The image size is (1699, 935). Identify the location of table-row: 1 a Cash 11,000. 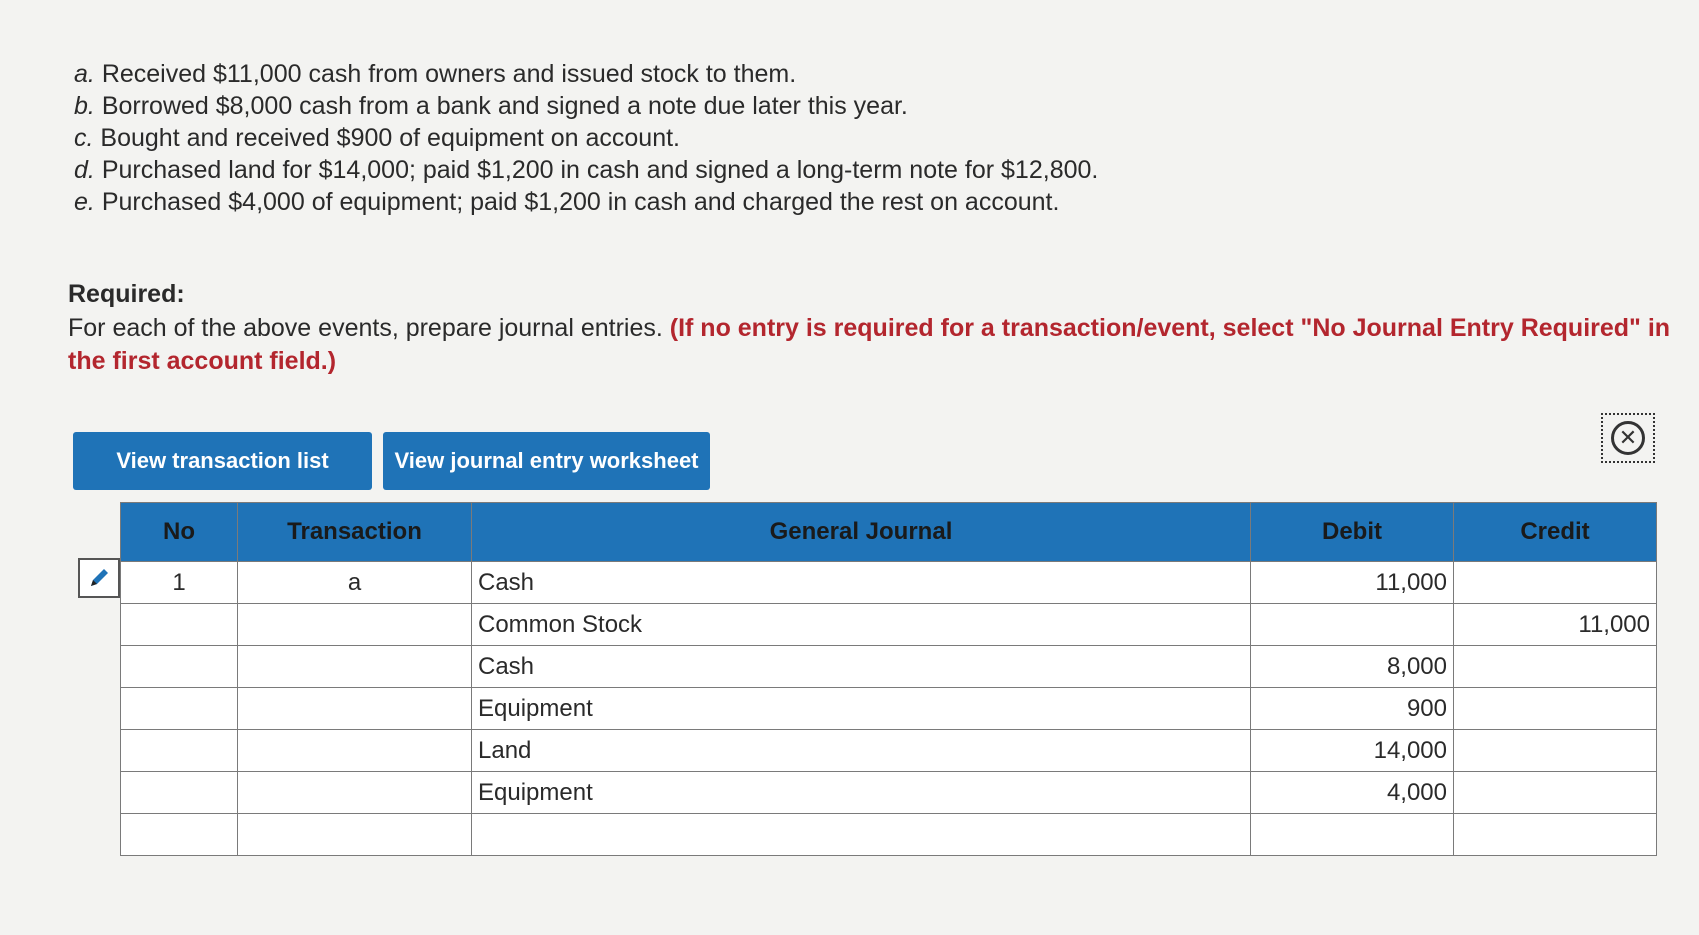
(888, 582).